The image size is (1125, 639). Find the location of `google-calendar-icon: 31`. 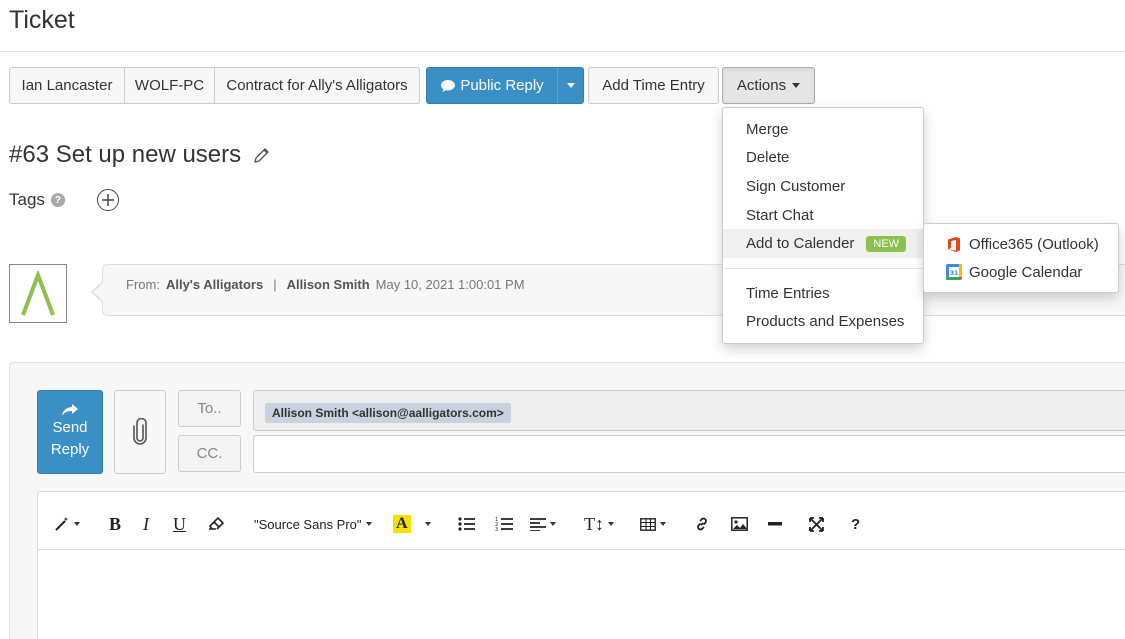

google-calendar-icon: 31 is located at coordinates (954, 272).